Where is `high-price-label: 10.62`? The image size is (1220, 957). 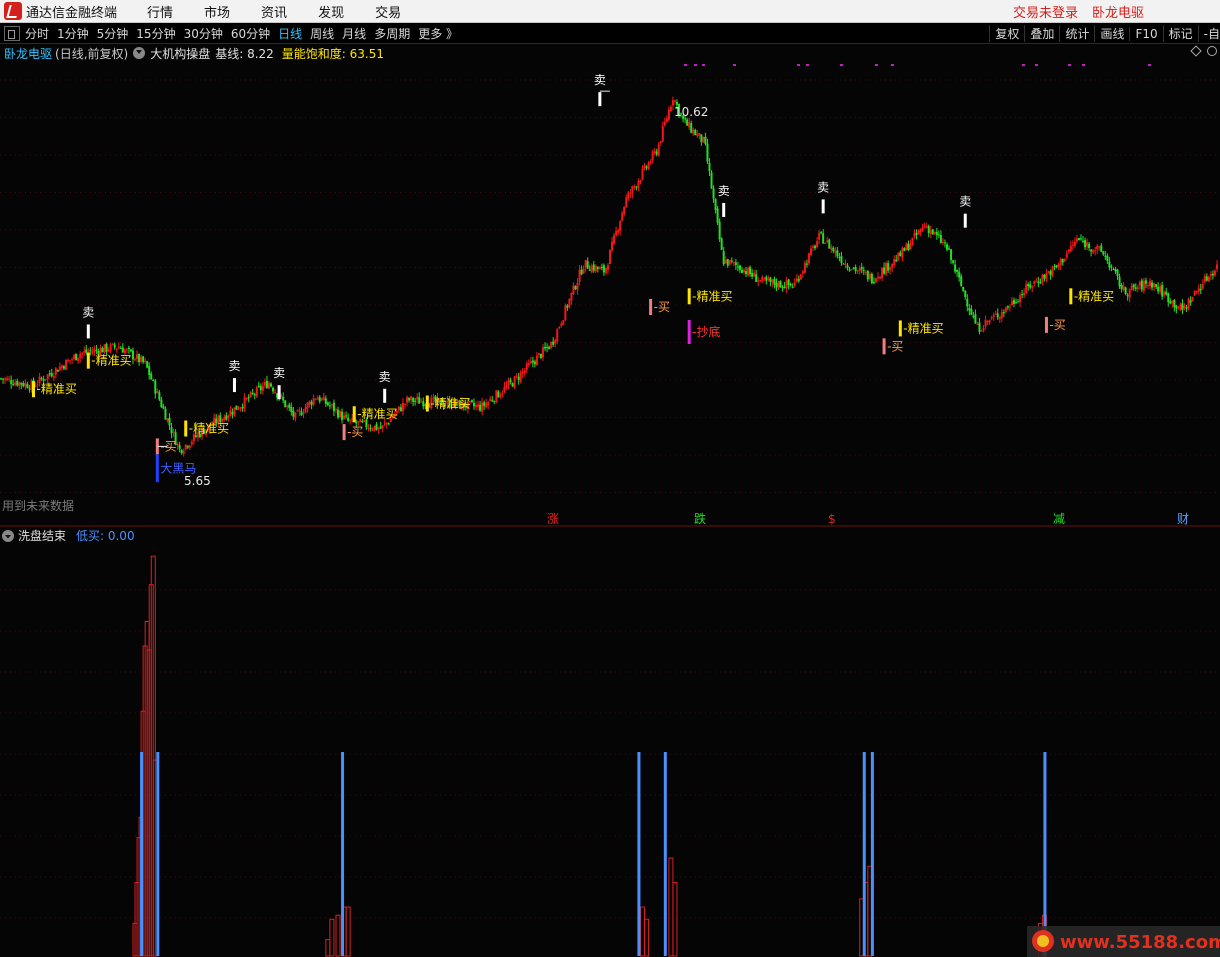 high-price-label: 10.62 is located at coordinates (691, 112).